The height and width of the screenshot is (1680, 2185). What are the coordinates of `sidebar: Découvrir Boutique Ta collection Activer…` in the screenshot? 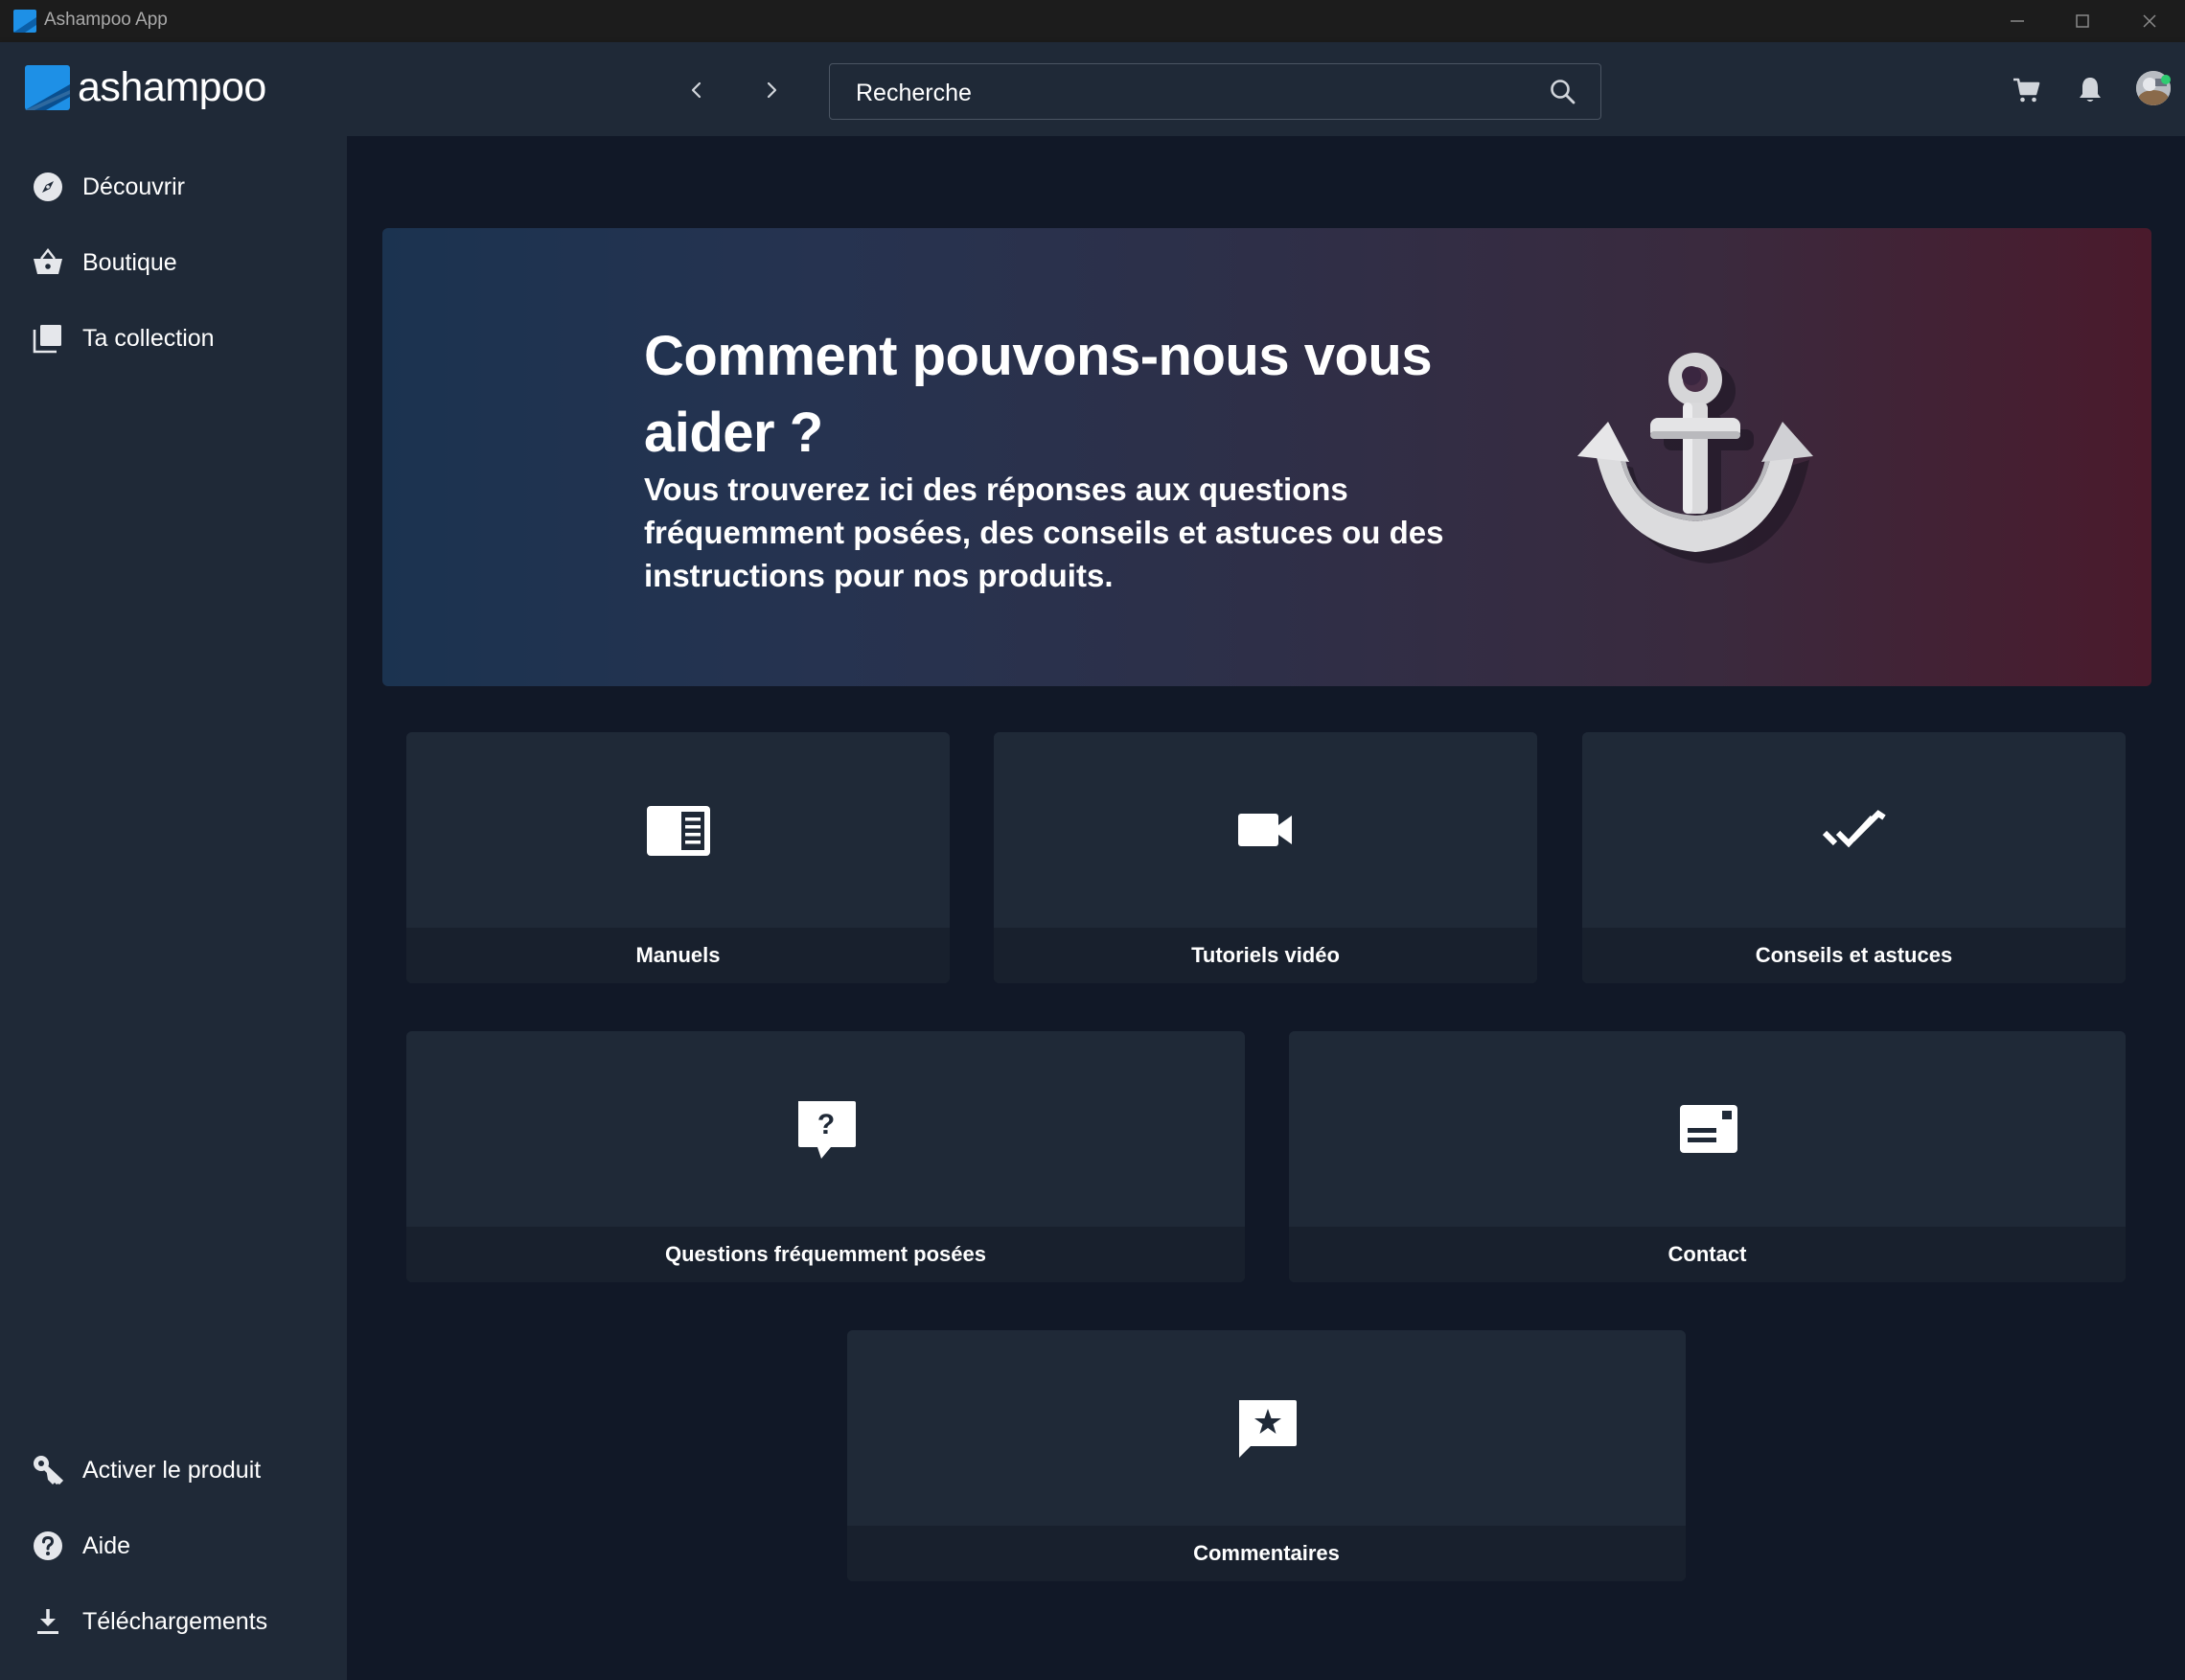 It's located at (173, 908).